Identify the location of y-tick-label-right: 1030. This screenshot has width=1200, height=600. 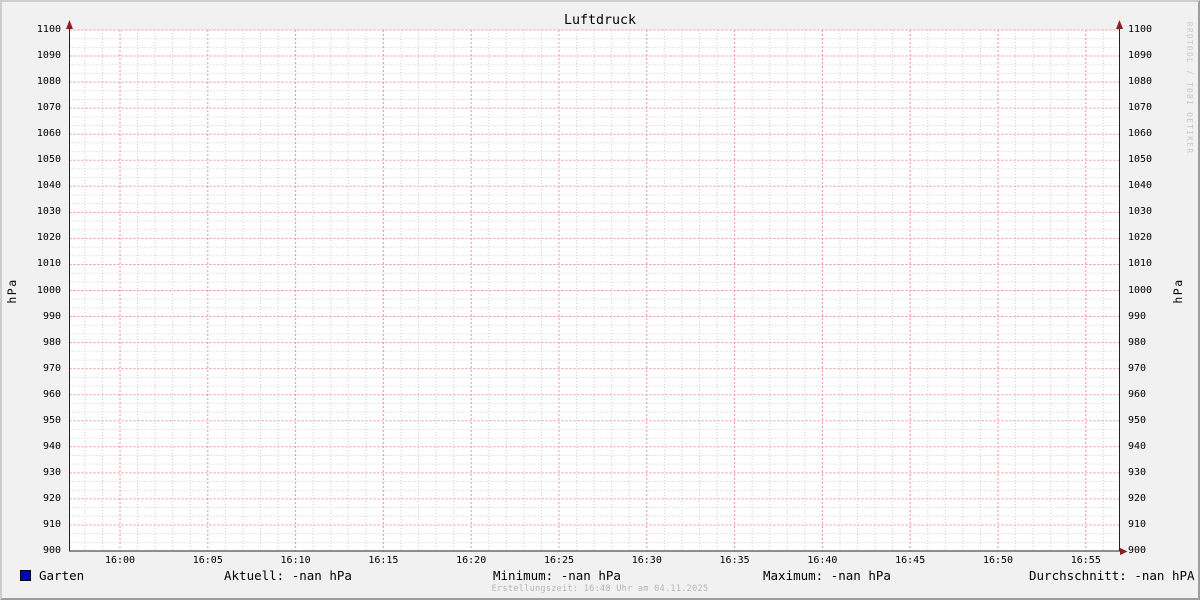
(1140, 212).